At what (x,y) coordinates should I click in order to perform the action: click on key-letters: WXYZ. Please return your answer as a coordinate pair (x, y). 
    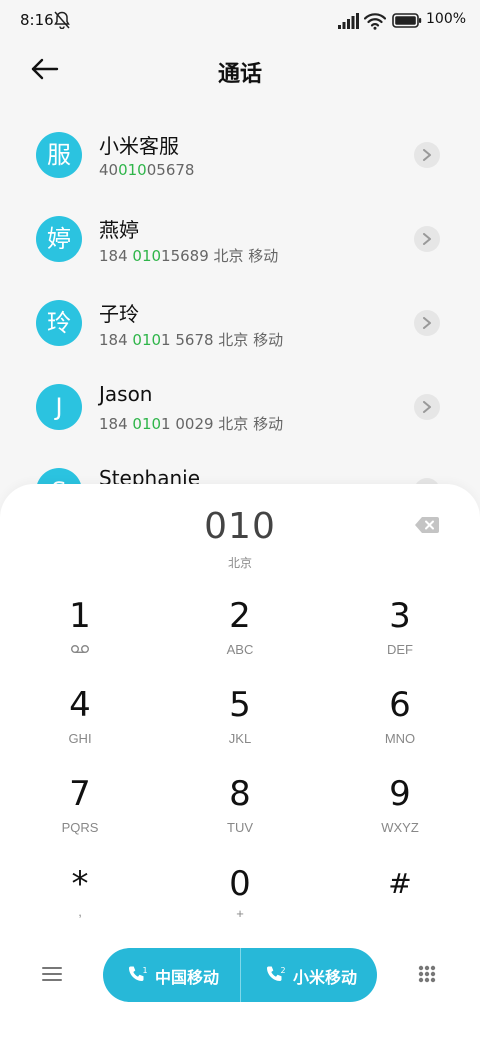
    Looking at the image, I should click on (400, 827).